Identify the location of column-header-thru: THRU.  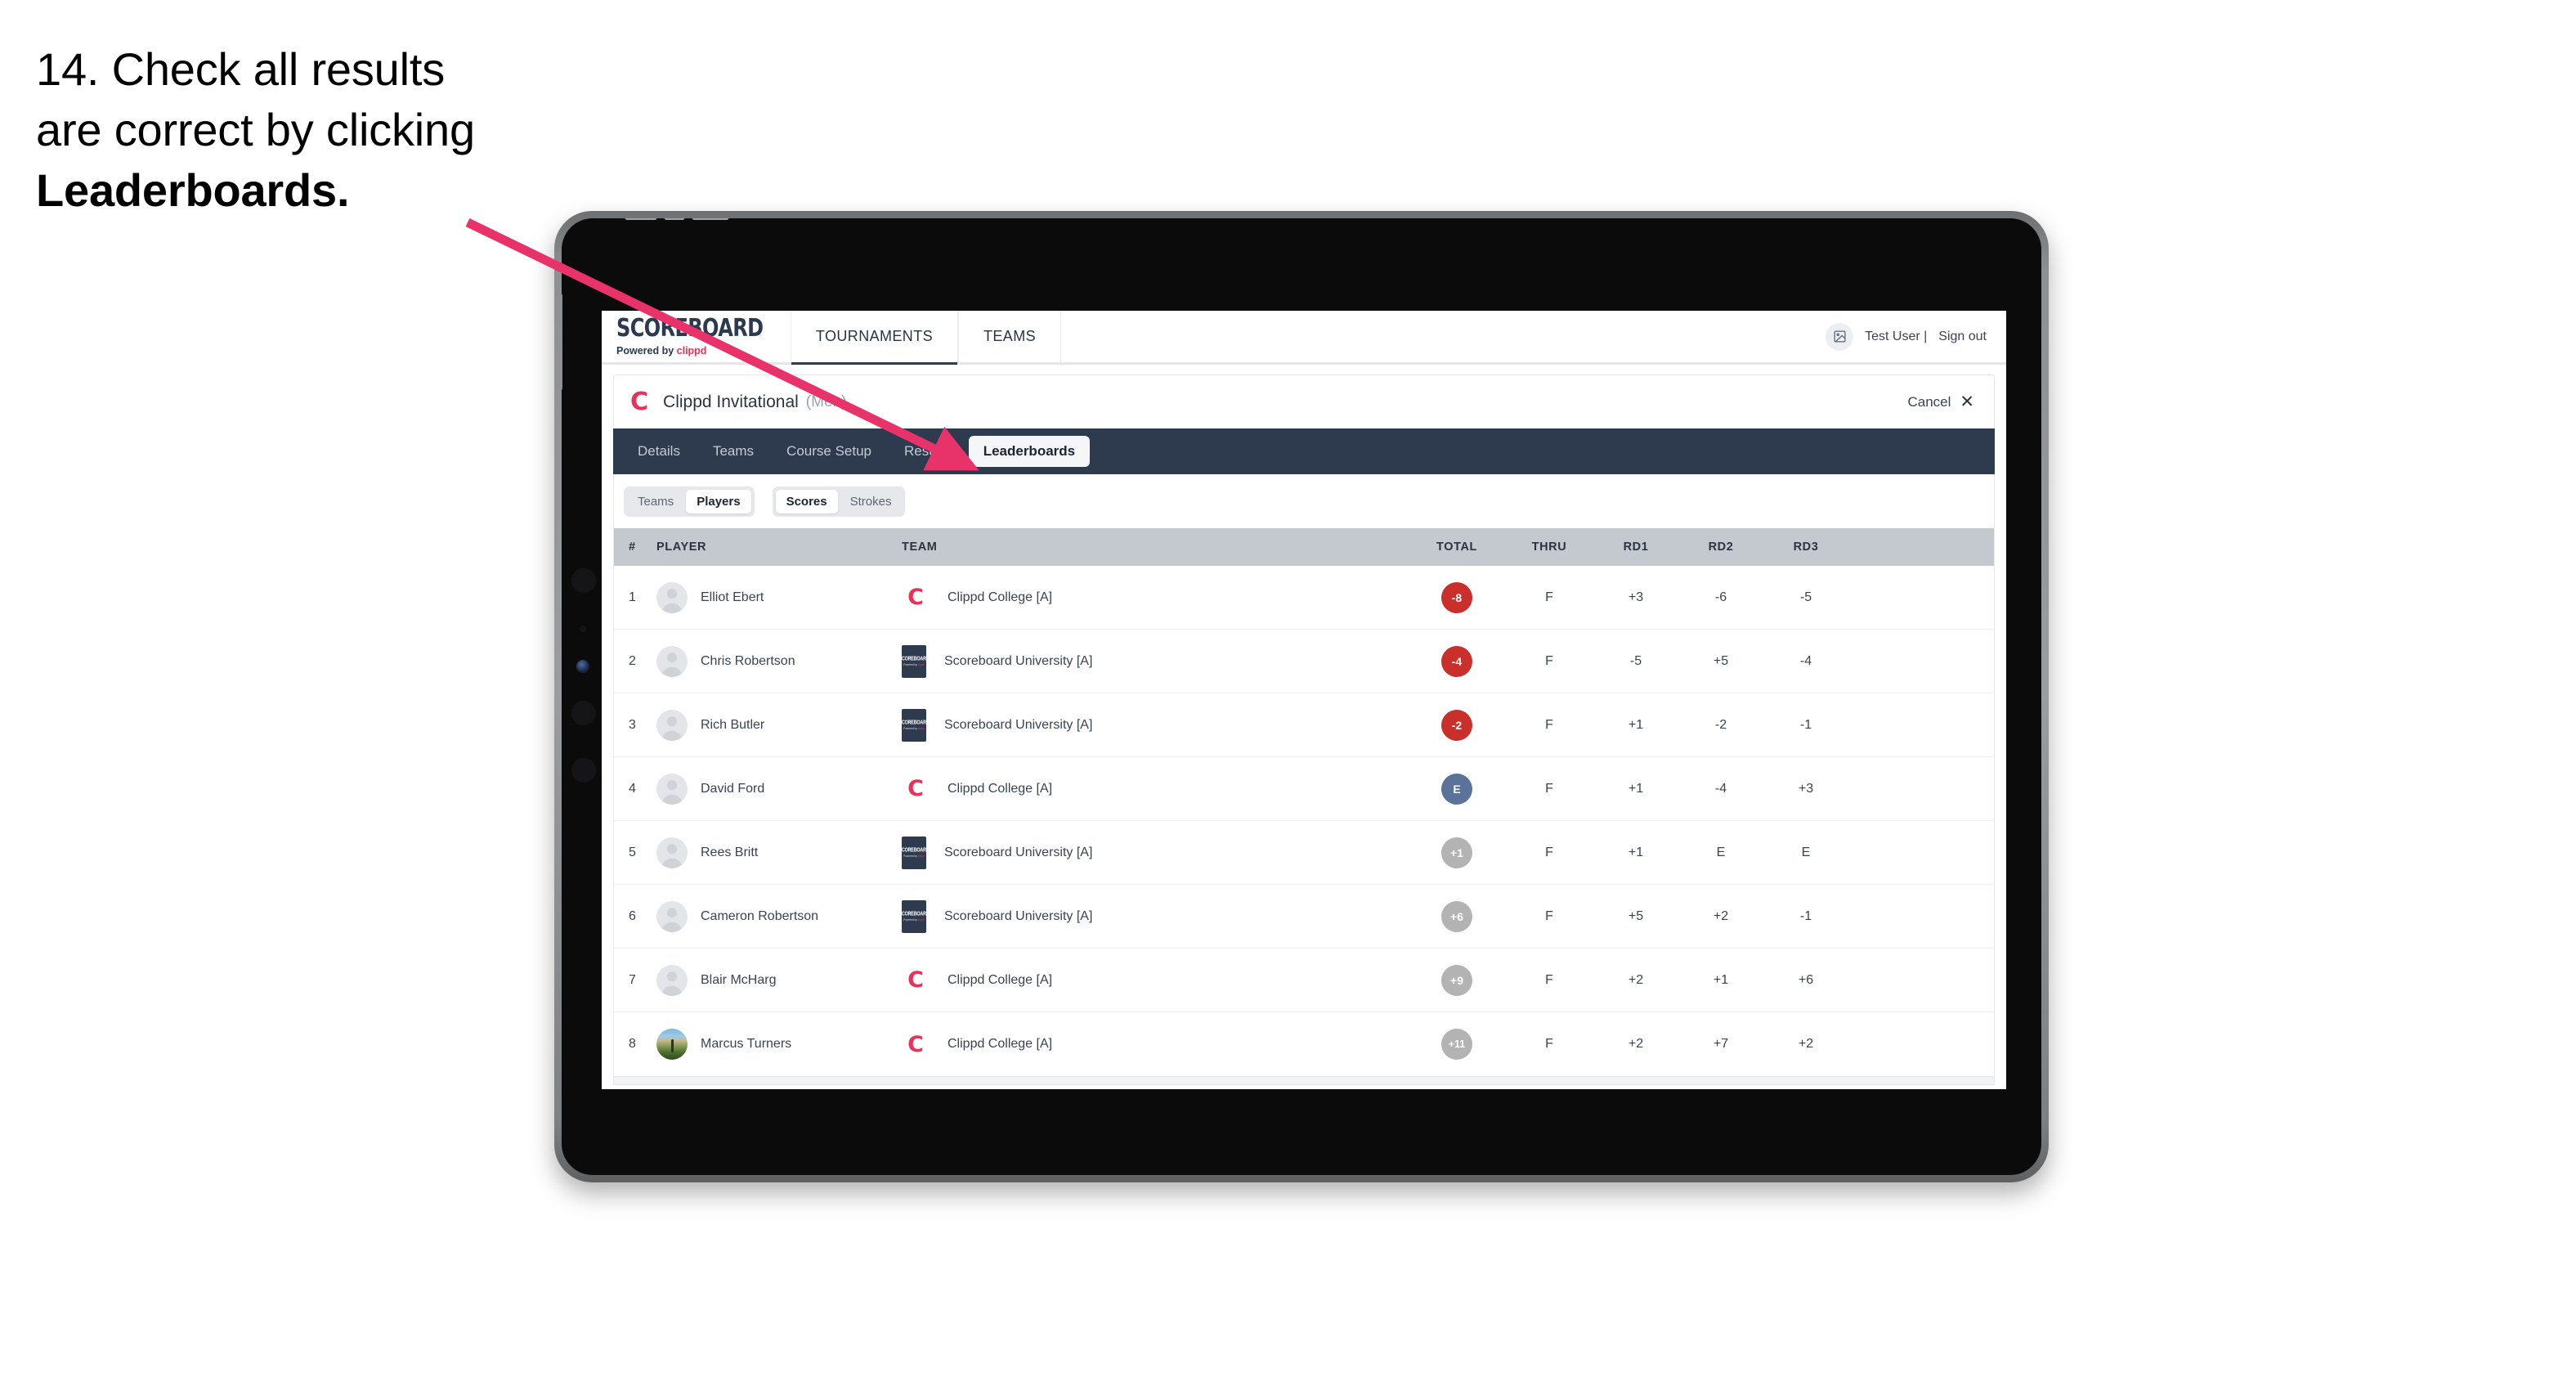
(1549, 547).